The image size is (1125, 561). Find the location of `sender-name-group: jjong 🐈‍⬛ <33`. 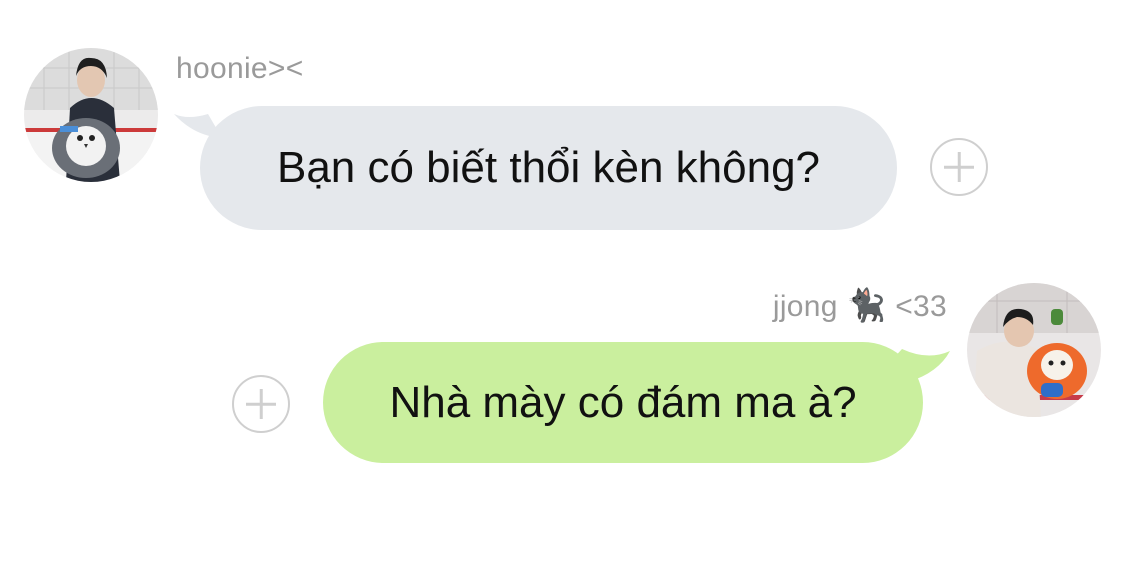

sender-name-group: jjong 🐈‍⬛ <33 is located at coordinates (860, 305).